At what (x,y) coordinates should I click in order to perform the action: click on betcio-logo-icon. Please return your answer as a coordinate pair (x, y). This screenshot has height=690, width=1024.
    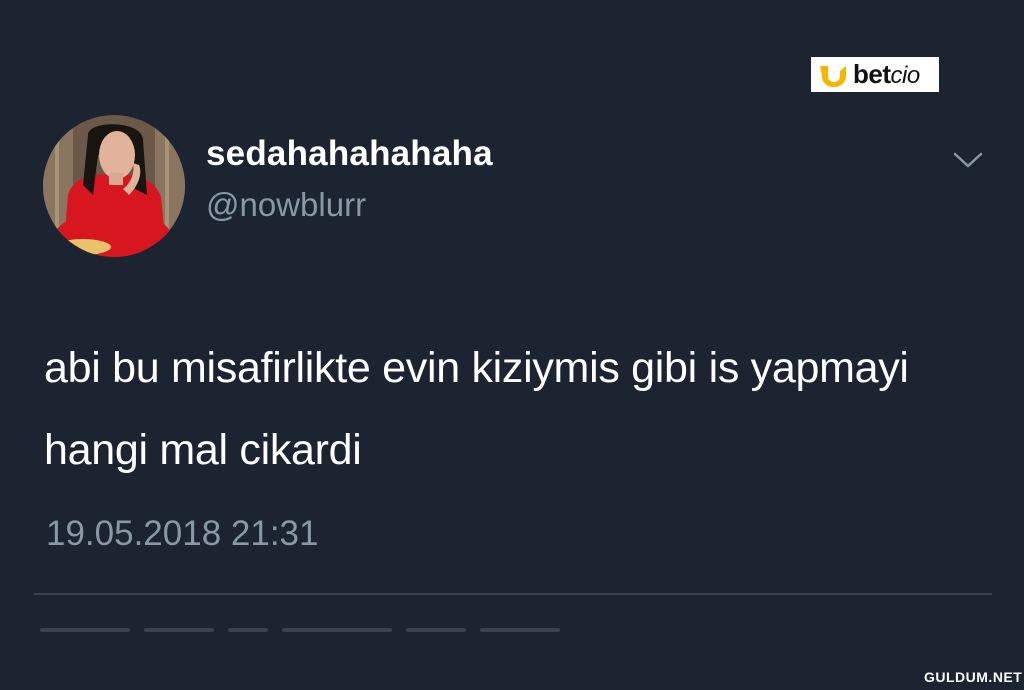
    Looking at the image, I should click on (833, 76).